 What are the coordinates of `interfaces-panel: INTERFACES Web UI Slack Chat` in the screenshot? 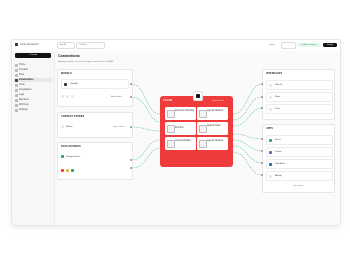 It's located at (298, 94).